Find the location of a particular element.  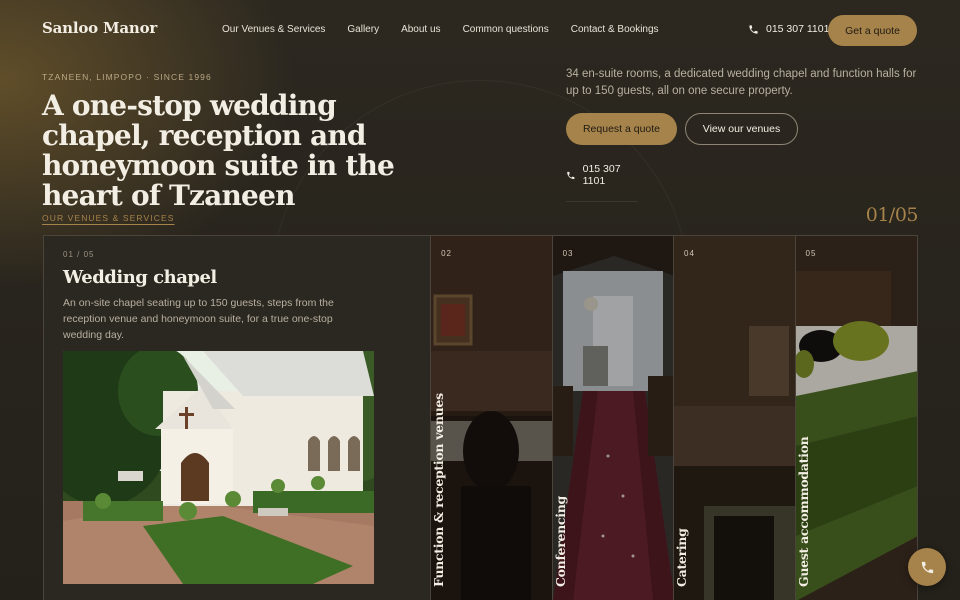

header-phone-number: 015 307 1101 is located at coordinates (798, 29).